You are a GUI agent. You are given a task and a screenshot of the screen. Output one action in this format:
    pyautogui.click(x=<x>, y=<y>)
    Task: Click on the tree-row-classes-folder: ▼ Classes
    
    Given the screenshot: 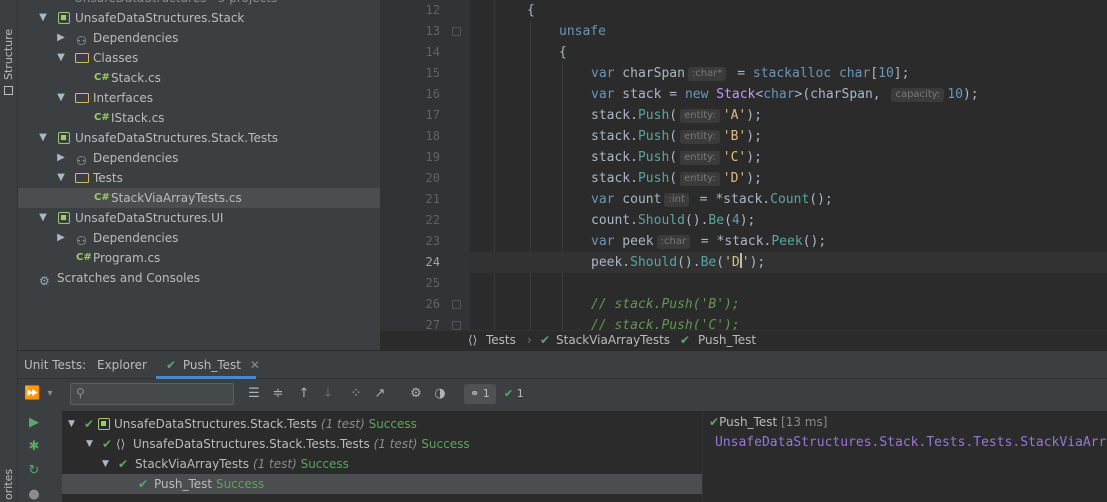 What is the action you would take?
    pyautogui.click(x=199, y=58)
    